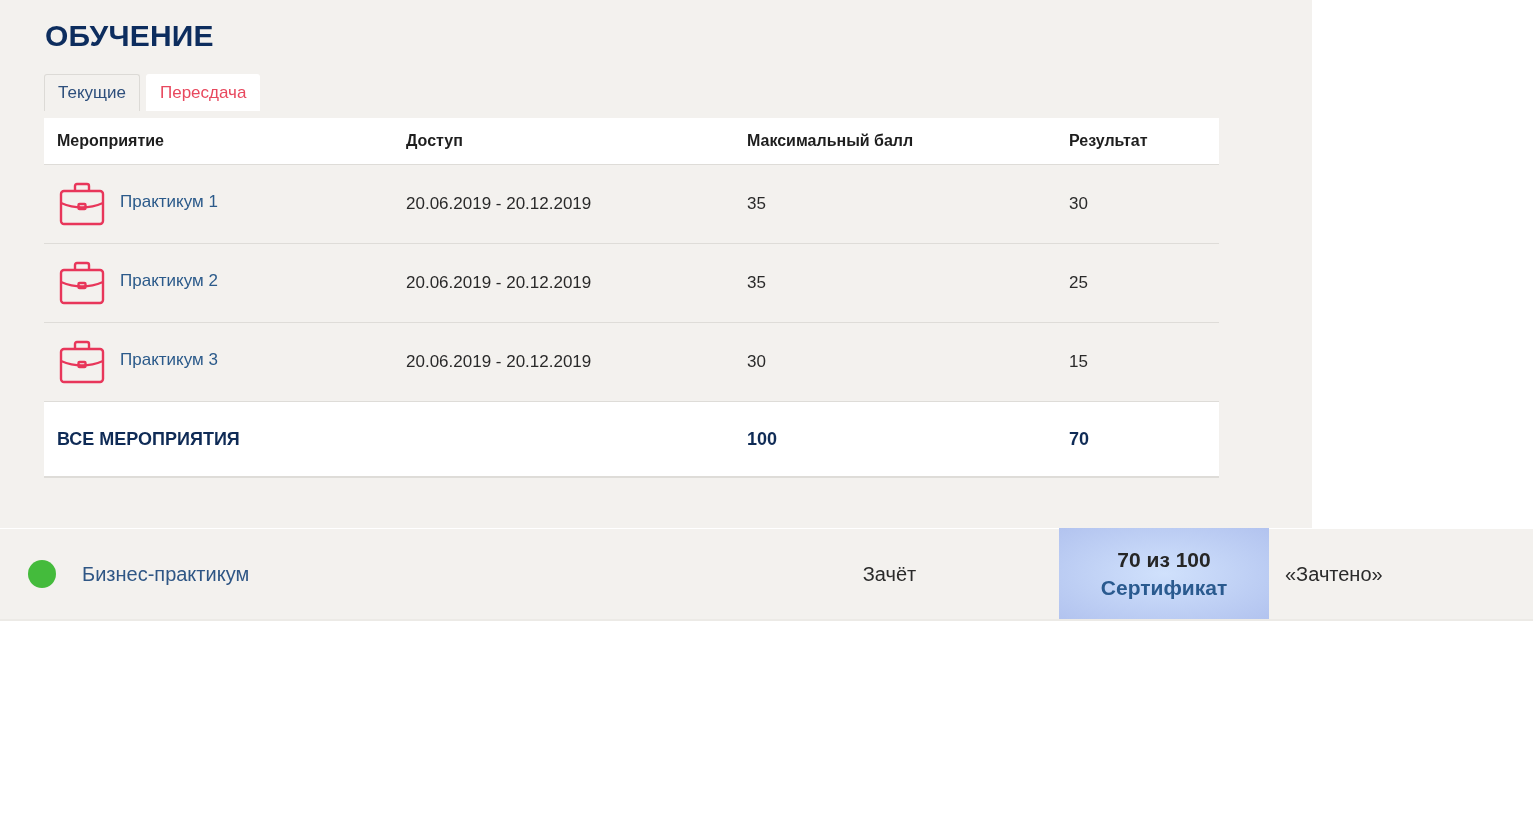 The image size is (1537, 840). I want to click on column-header: Результат, so click(1108, 141).